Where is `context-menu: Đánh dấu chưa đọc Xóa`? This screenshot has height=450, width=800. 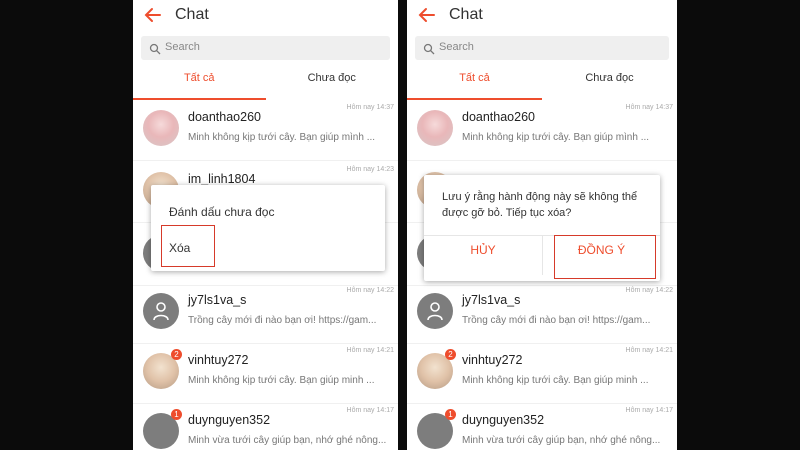 context-menu: Đánh dấu chưa đọc Xóa is located at coordinates (268, 228).